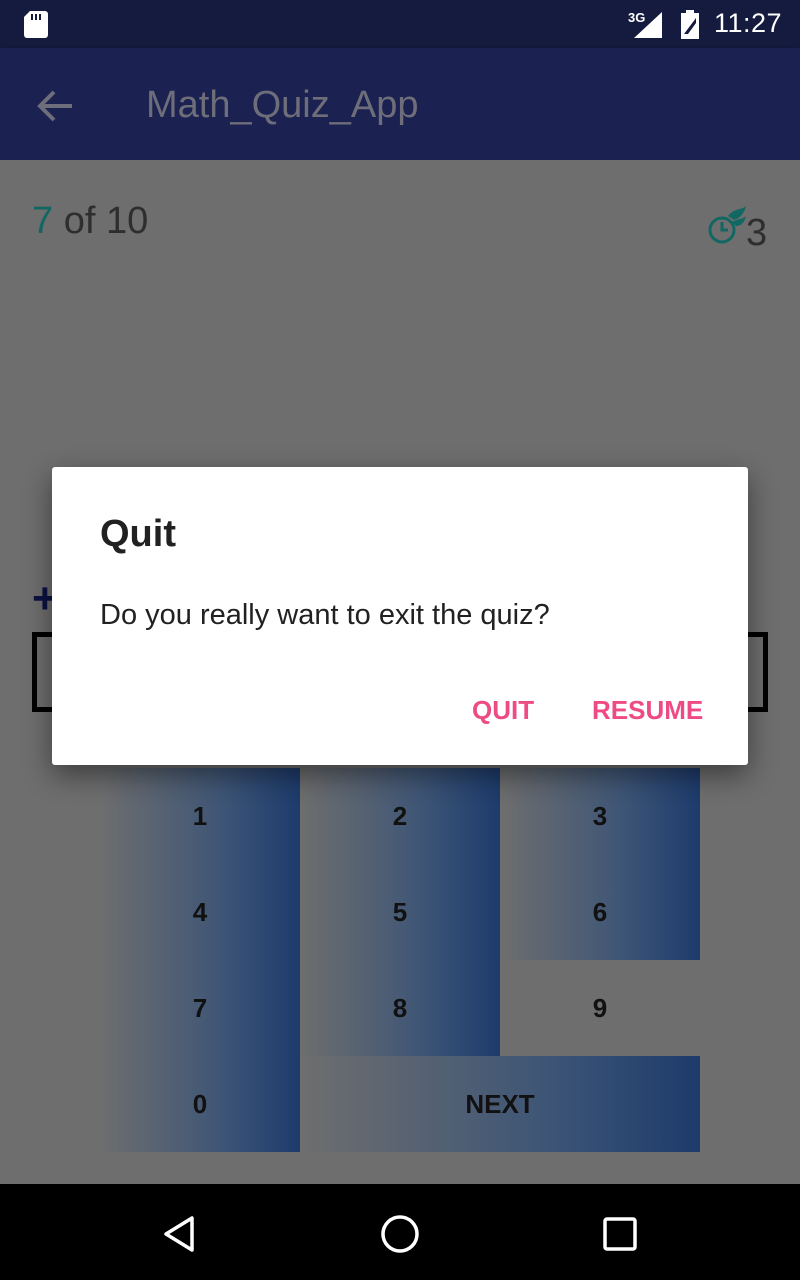 Image resolution: width=800 pixels, height=1280 pixels. What do you see at coordinates (325, 615) in the screenshot?
I see `dialog-message: Do you really want to exit the quiz?` at bounding box center [325, 615].